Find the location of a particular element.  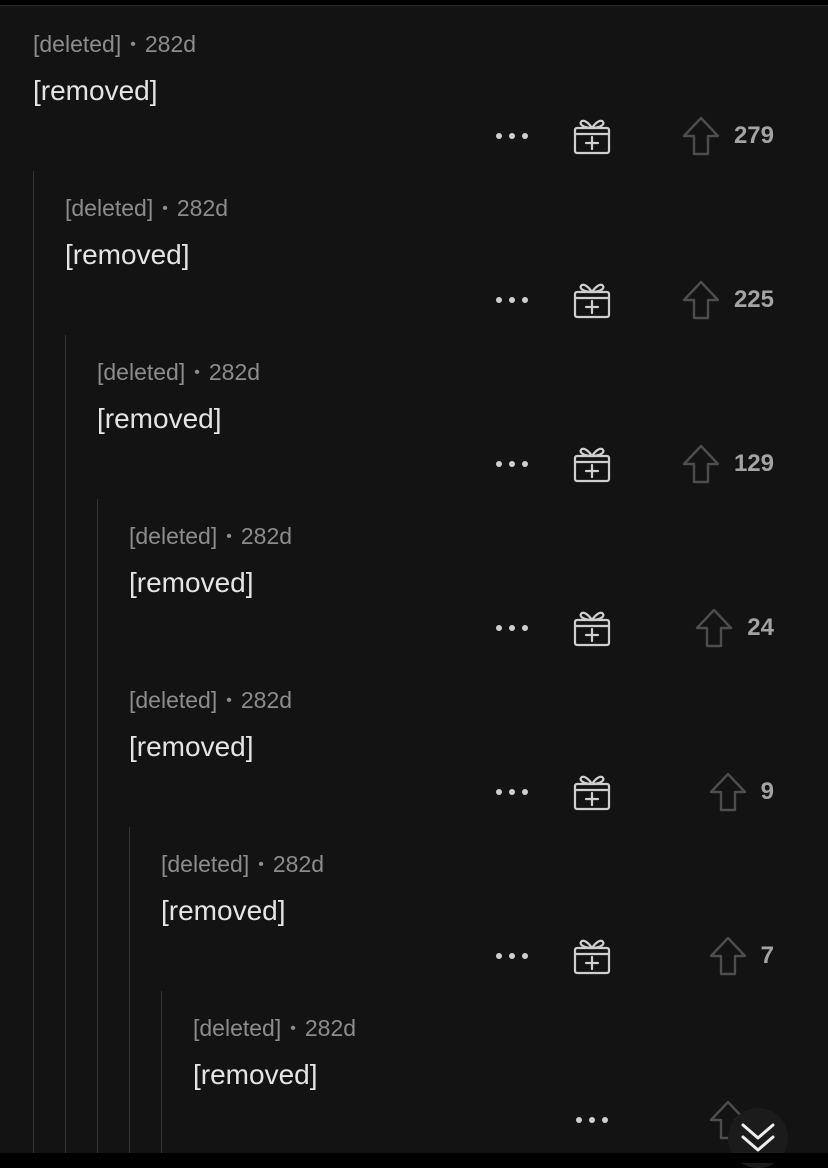

comment: [deleted] • 282d [removed] 24 is located at coordinates (414, 580).